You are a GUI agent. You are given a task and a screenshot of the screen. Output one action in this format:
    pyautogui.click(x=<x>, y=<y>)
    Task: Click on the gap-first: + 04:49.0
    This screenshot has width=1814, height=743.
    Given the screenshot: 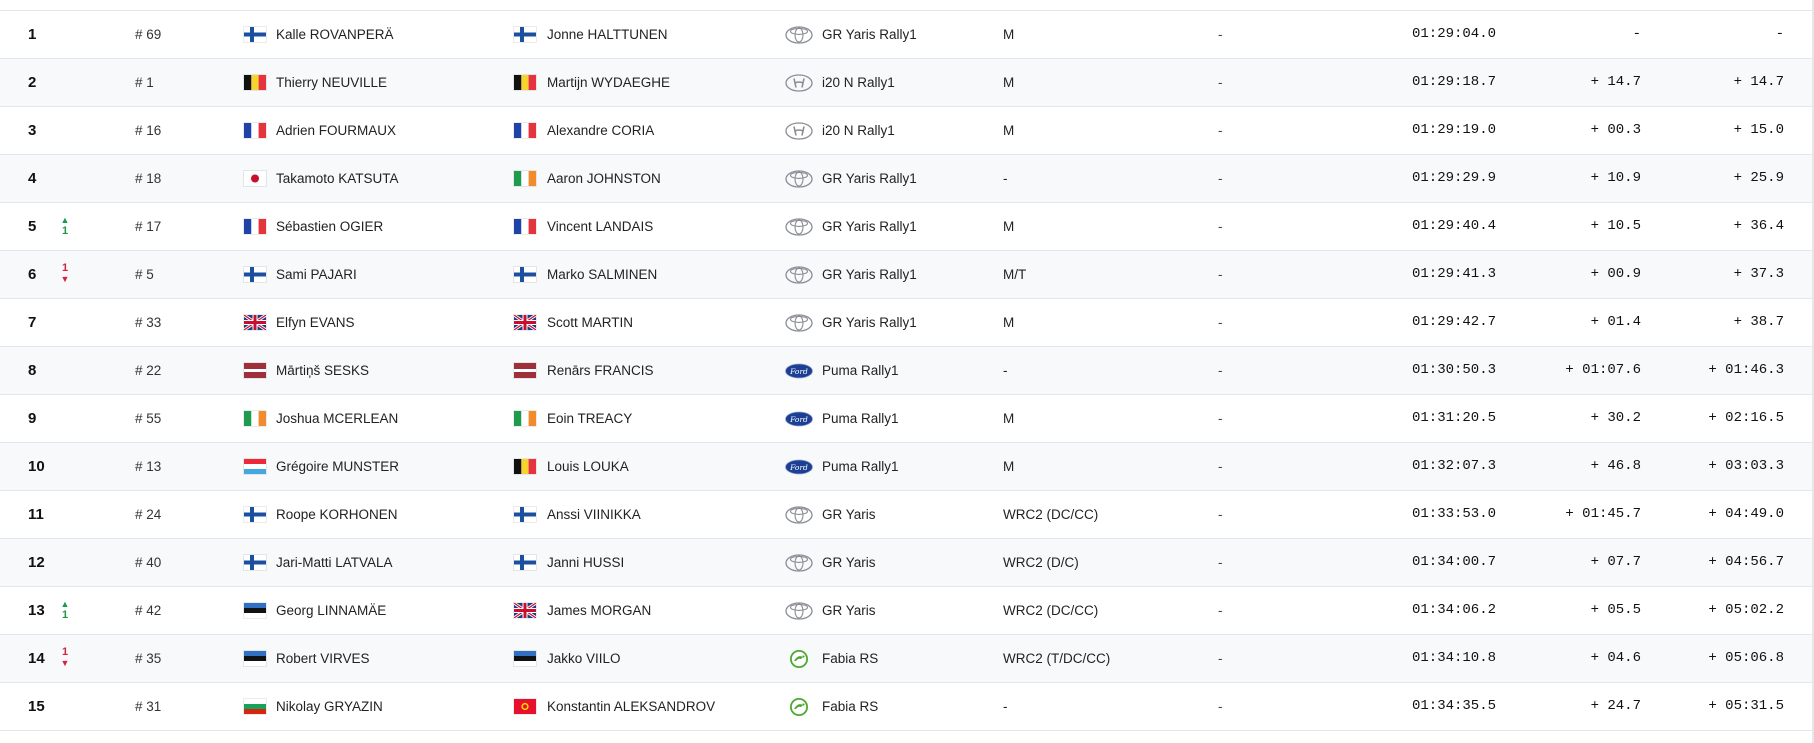 What is the action you would take?
    pyautogui.click(x=1746, y=514)
    